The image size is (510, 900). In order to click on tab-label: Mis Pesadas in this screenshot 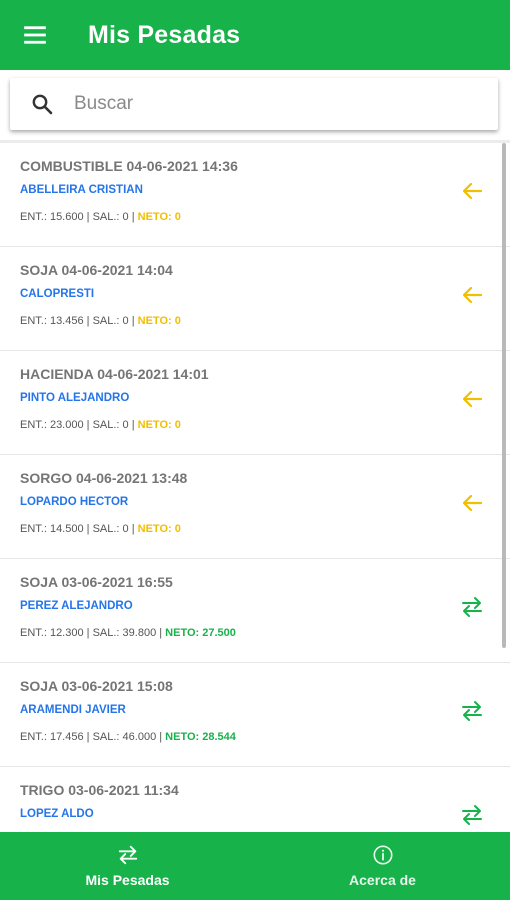, I will do `click(127, 880)`.